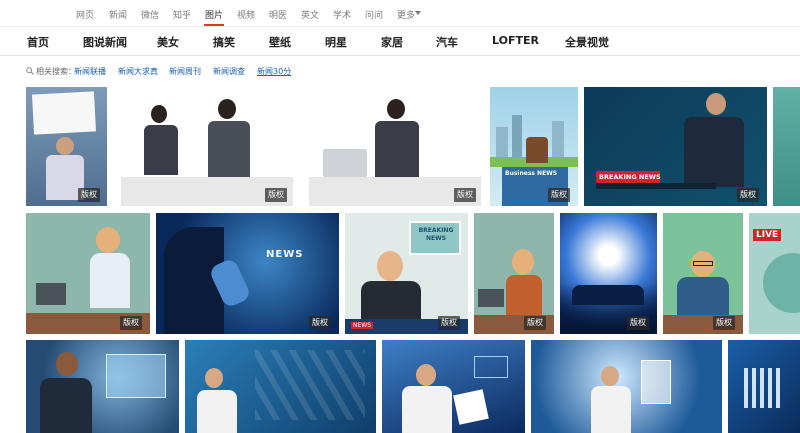 This screenshot has height=433, width=800. I want to click on crowd, so click(608, 295).